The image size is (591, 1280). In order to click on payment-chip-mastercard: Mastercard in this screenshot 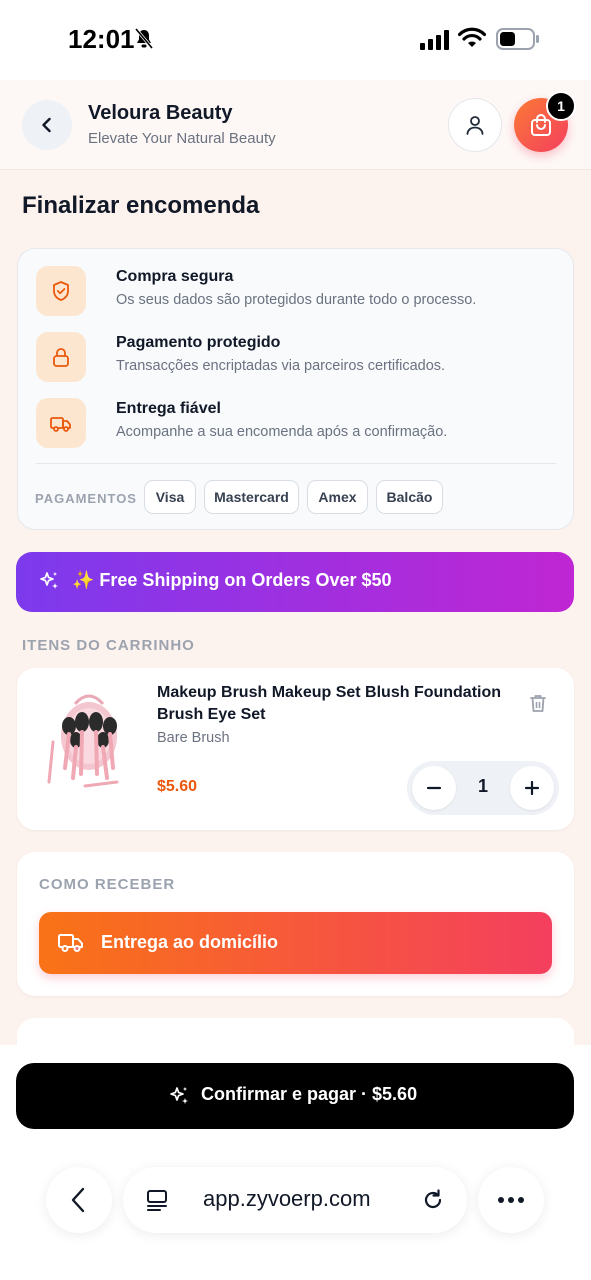, I will do `click(251, 497)`.